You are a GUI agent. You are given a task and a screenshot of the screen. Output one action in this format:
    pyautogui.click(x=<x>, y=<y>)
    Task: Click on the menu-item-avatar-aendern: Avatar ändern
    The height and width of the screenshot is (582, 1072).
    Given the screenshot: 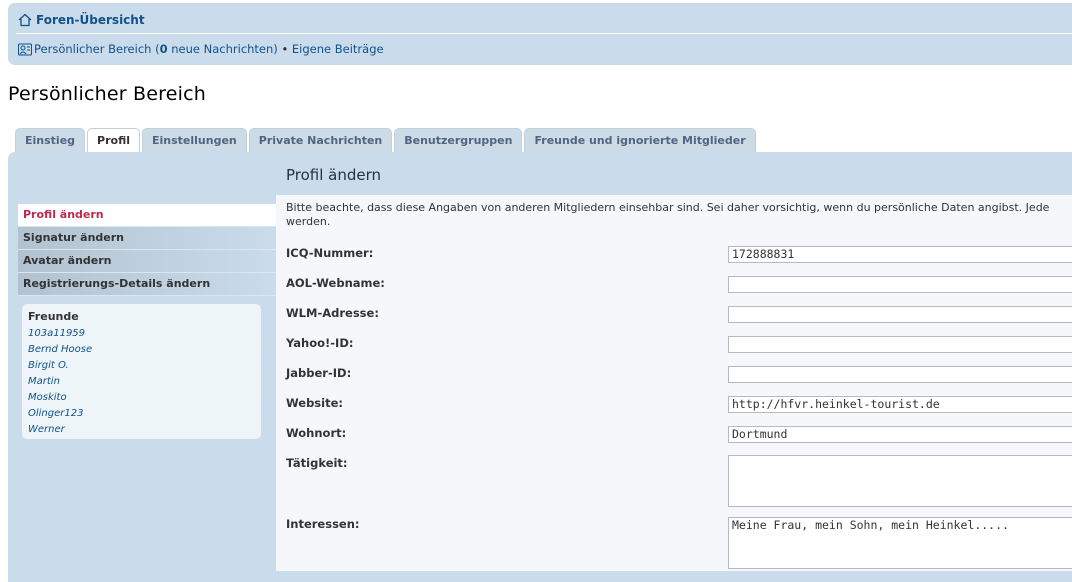 What is the action you would take?
    pyautogui.click(x=147, y=261)
    